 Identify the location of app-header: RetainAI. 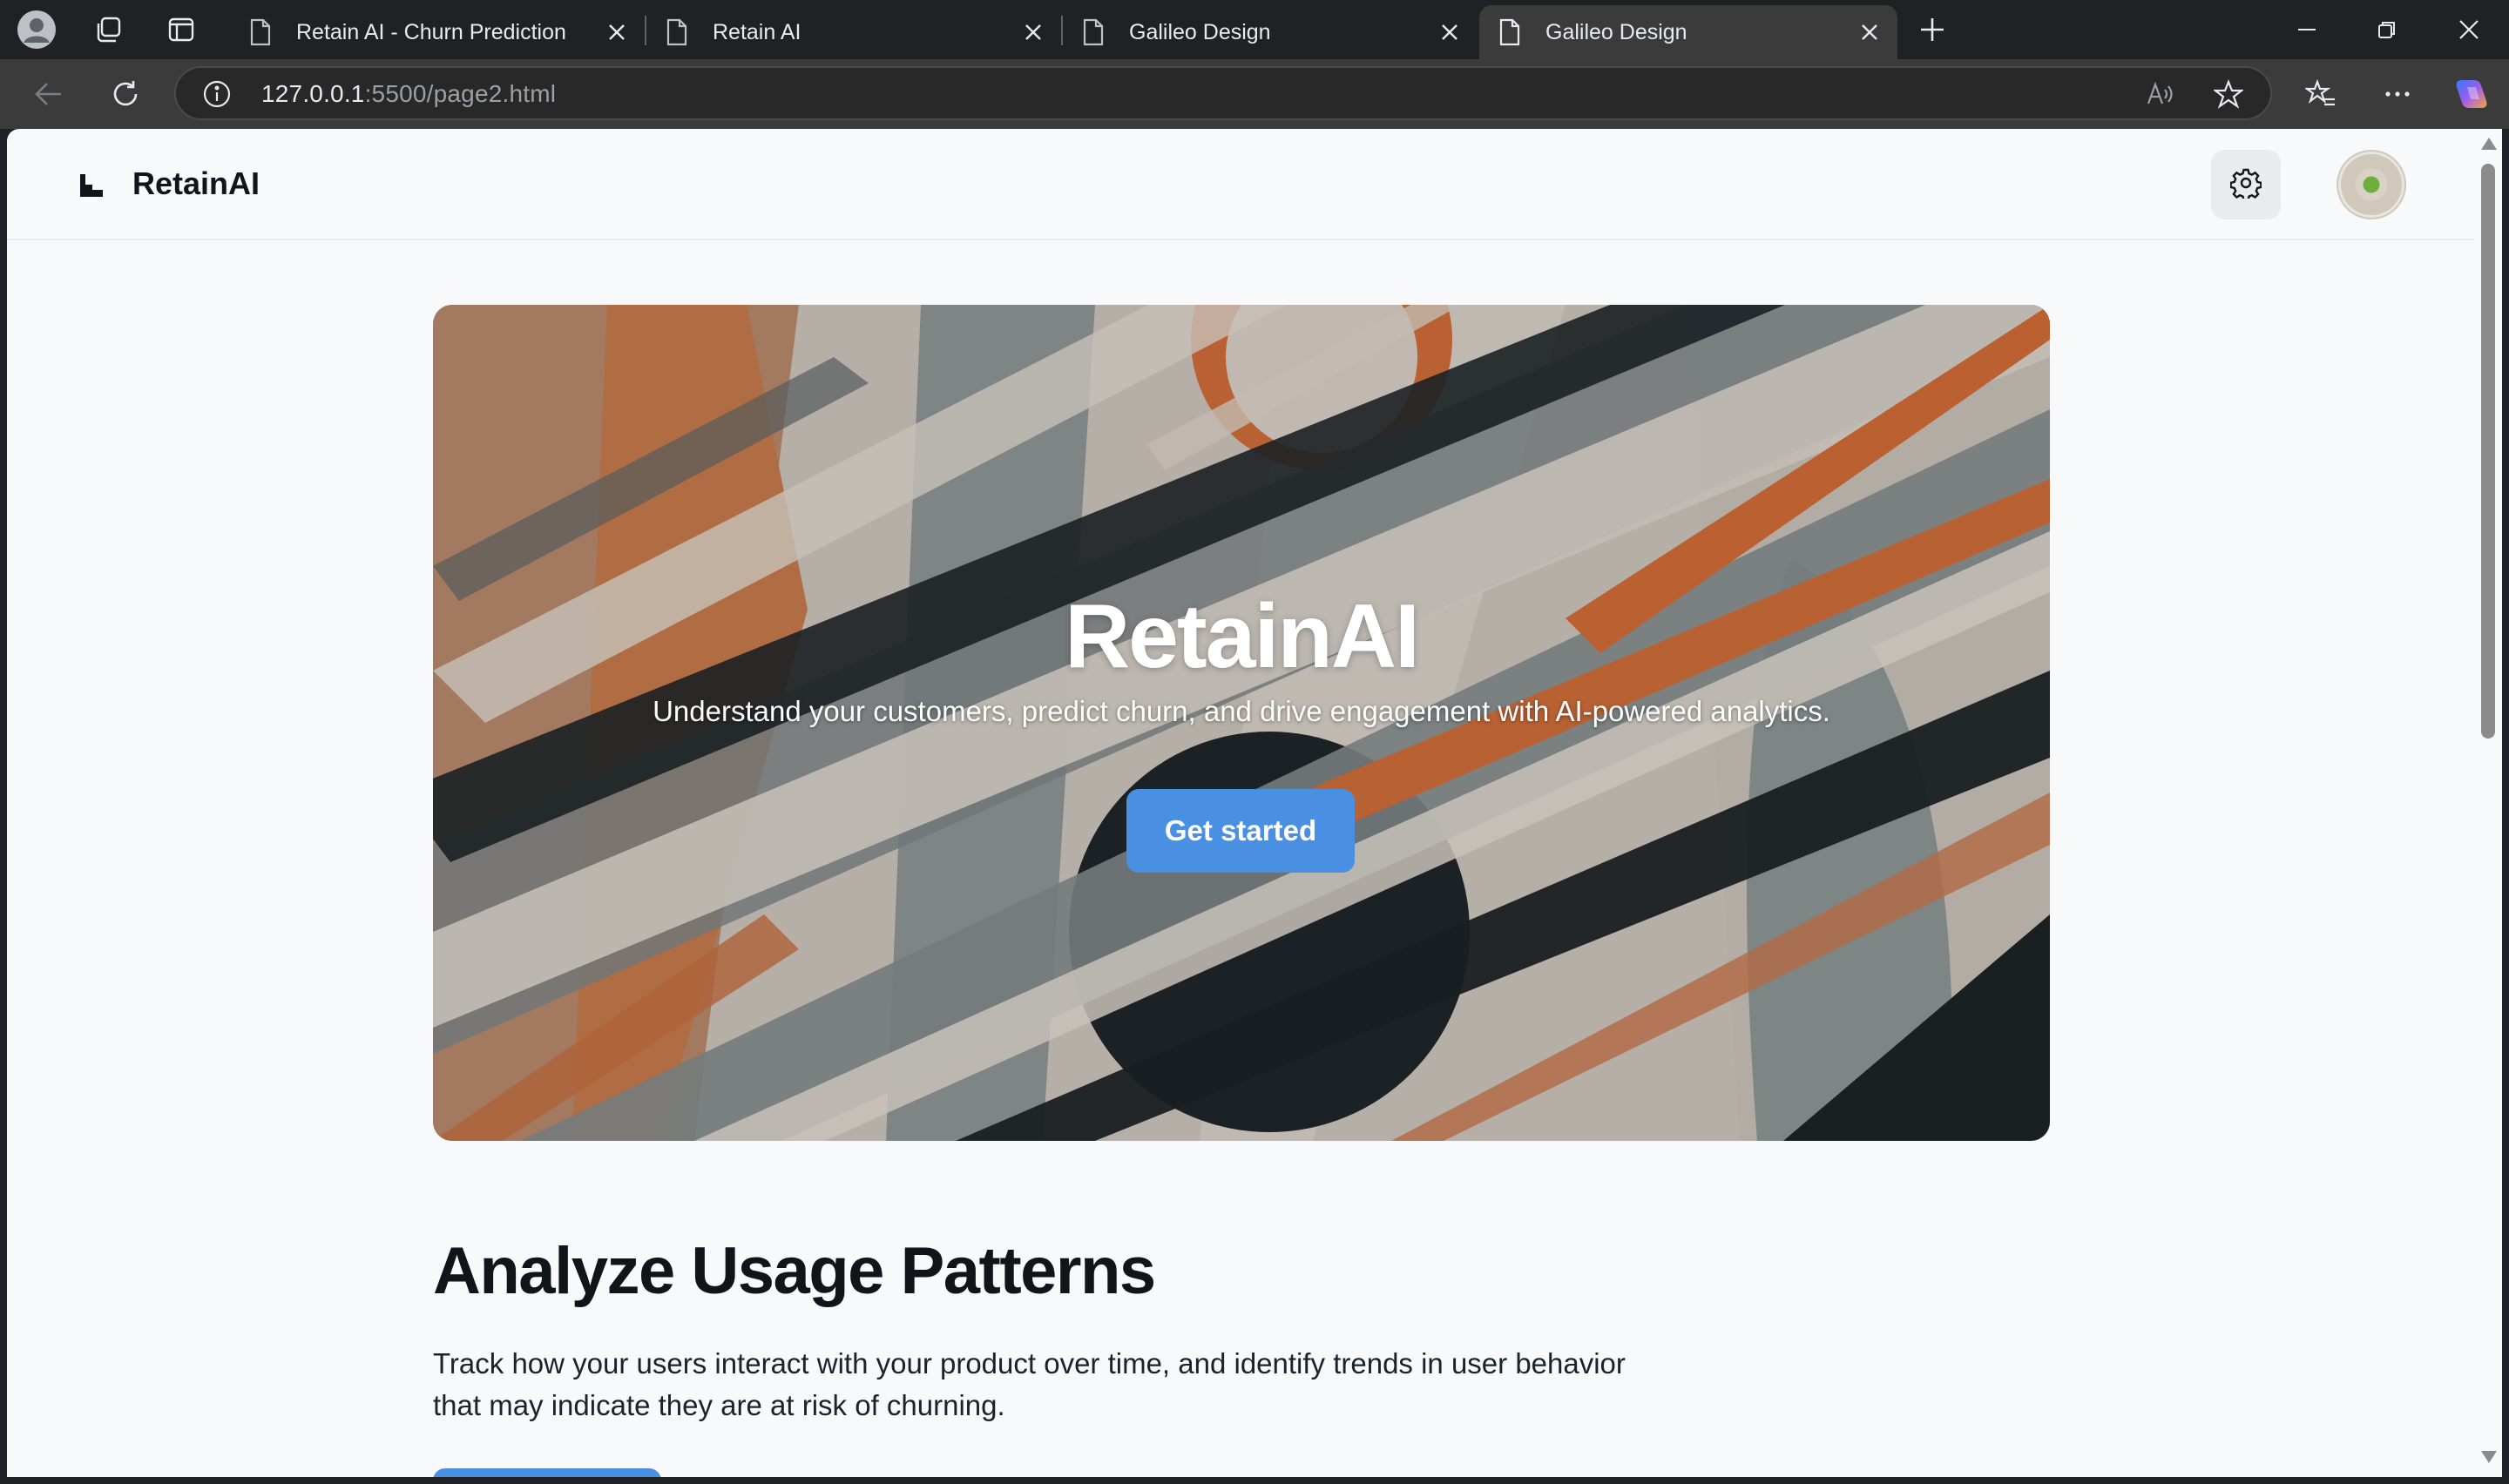
(1240, 185).